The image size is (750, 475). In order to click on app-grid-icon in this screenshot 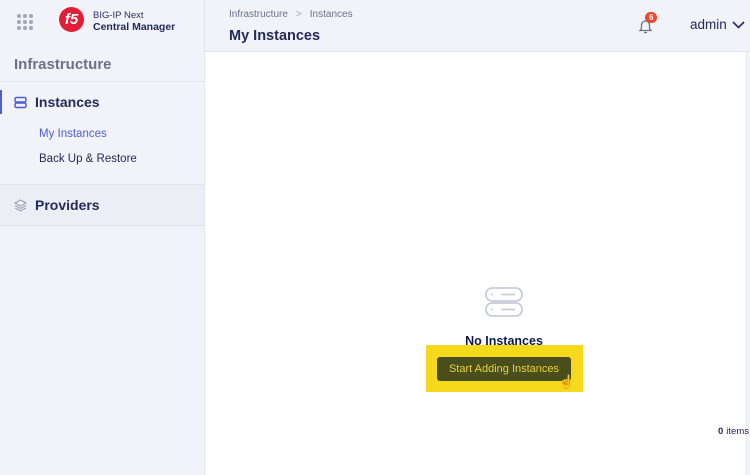, I will do `click(25, 22)`.